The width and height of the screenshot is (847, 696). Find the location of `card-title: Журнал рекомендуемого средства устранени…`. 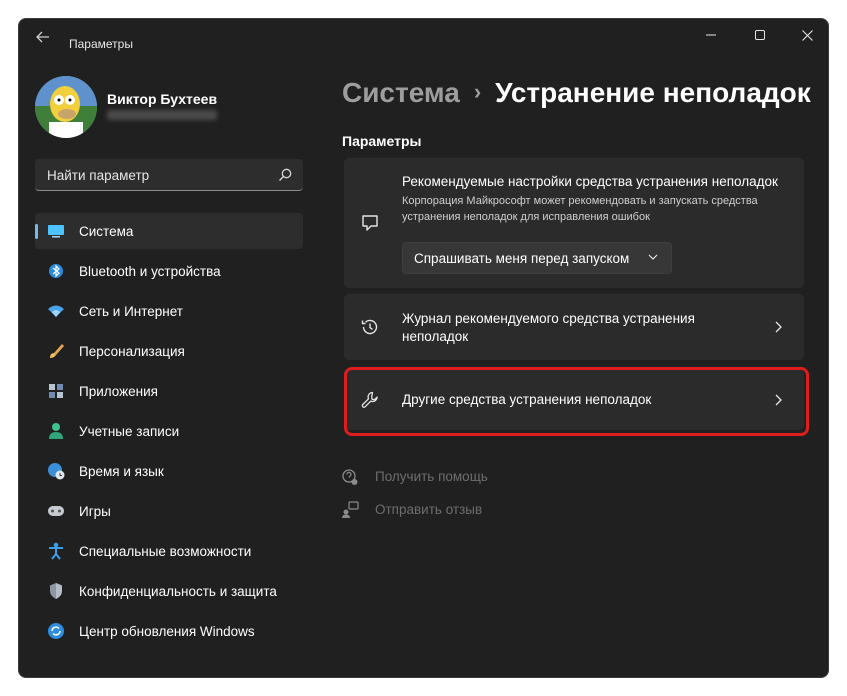

card-title: Журнал рекомендуемого средства устранени… is located at coordinates (548, 327).